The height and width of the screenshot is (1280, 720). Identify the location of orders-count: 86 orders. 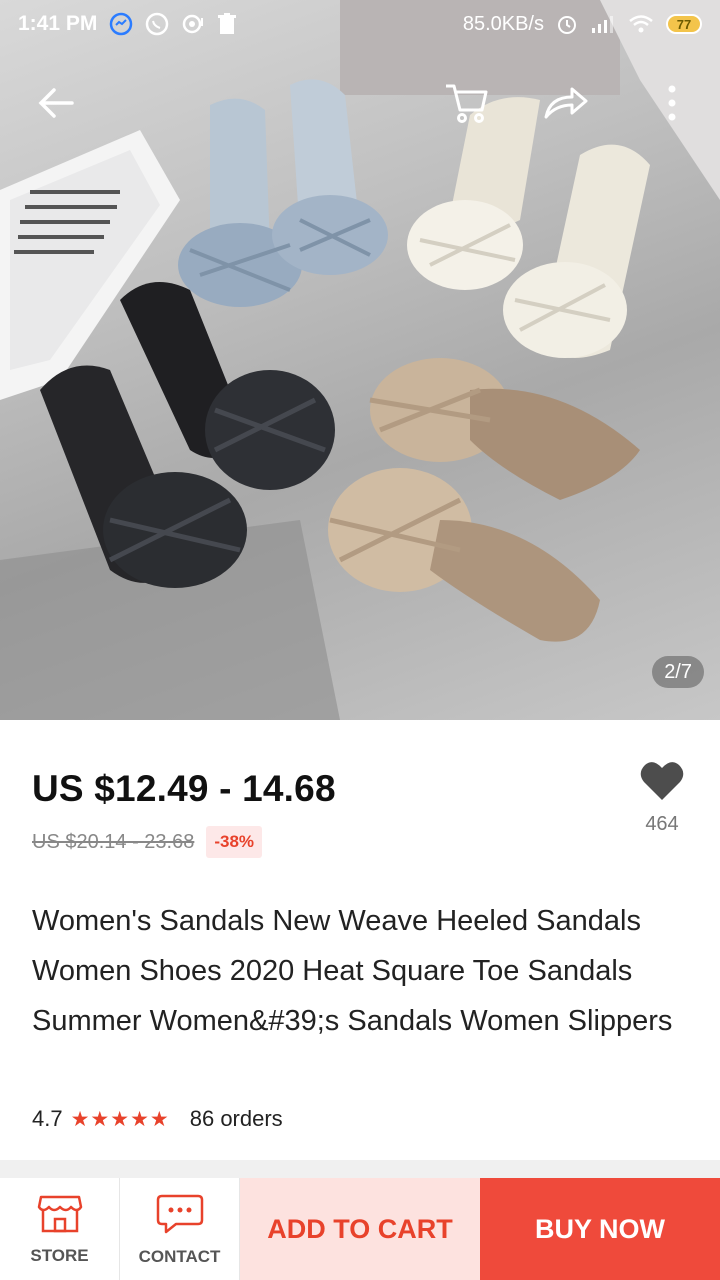
(236, 1118).